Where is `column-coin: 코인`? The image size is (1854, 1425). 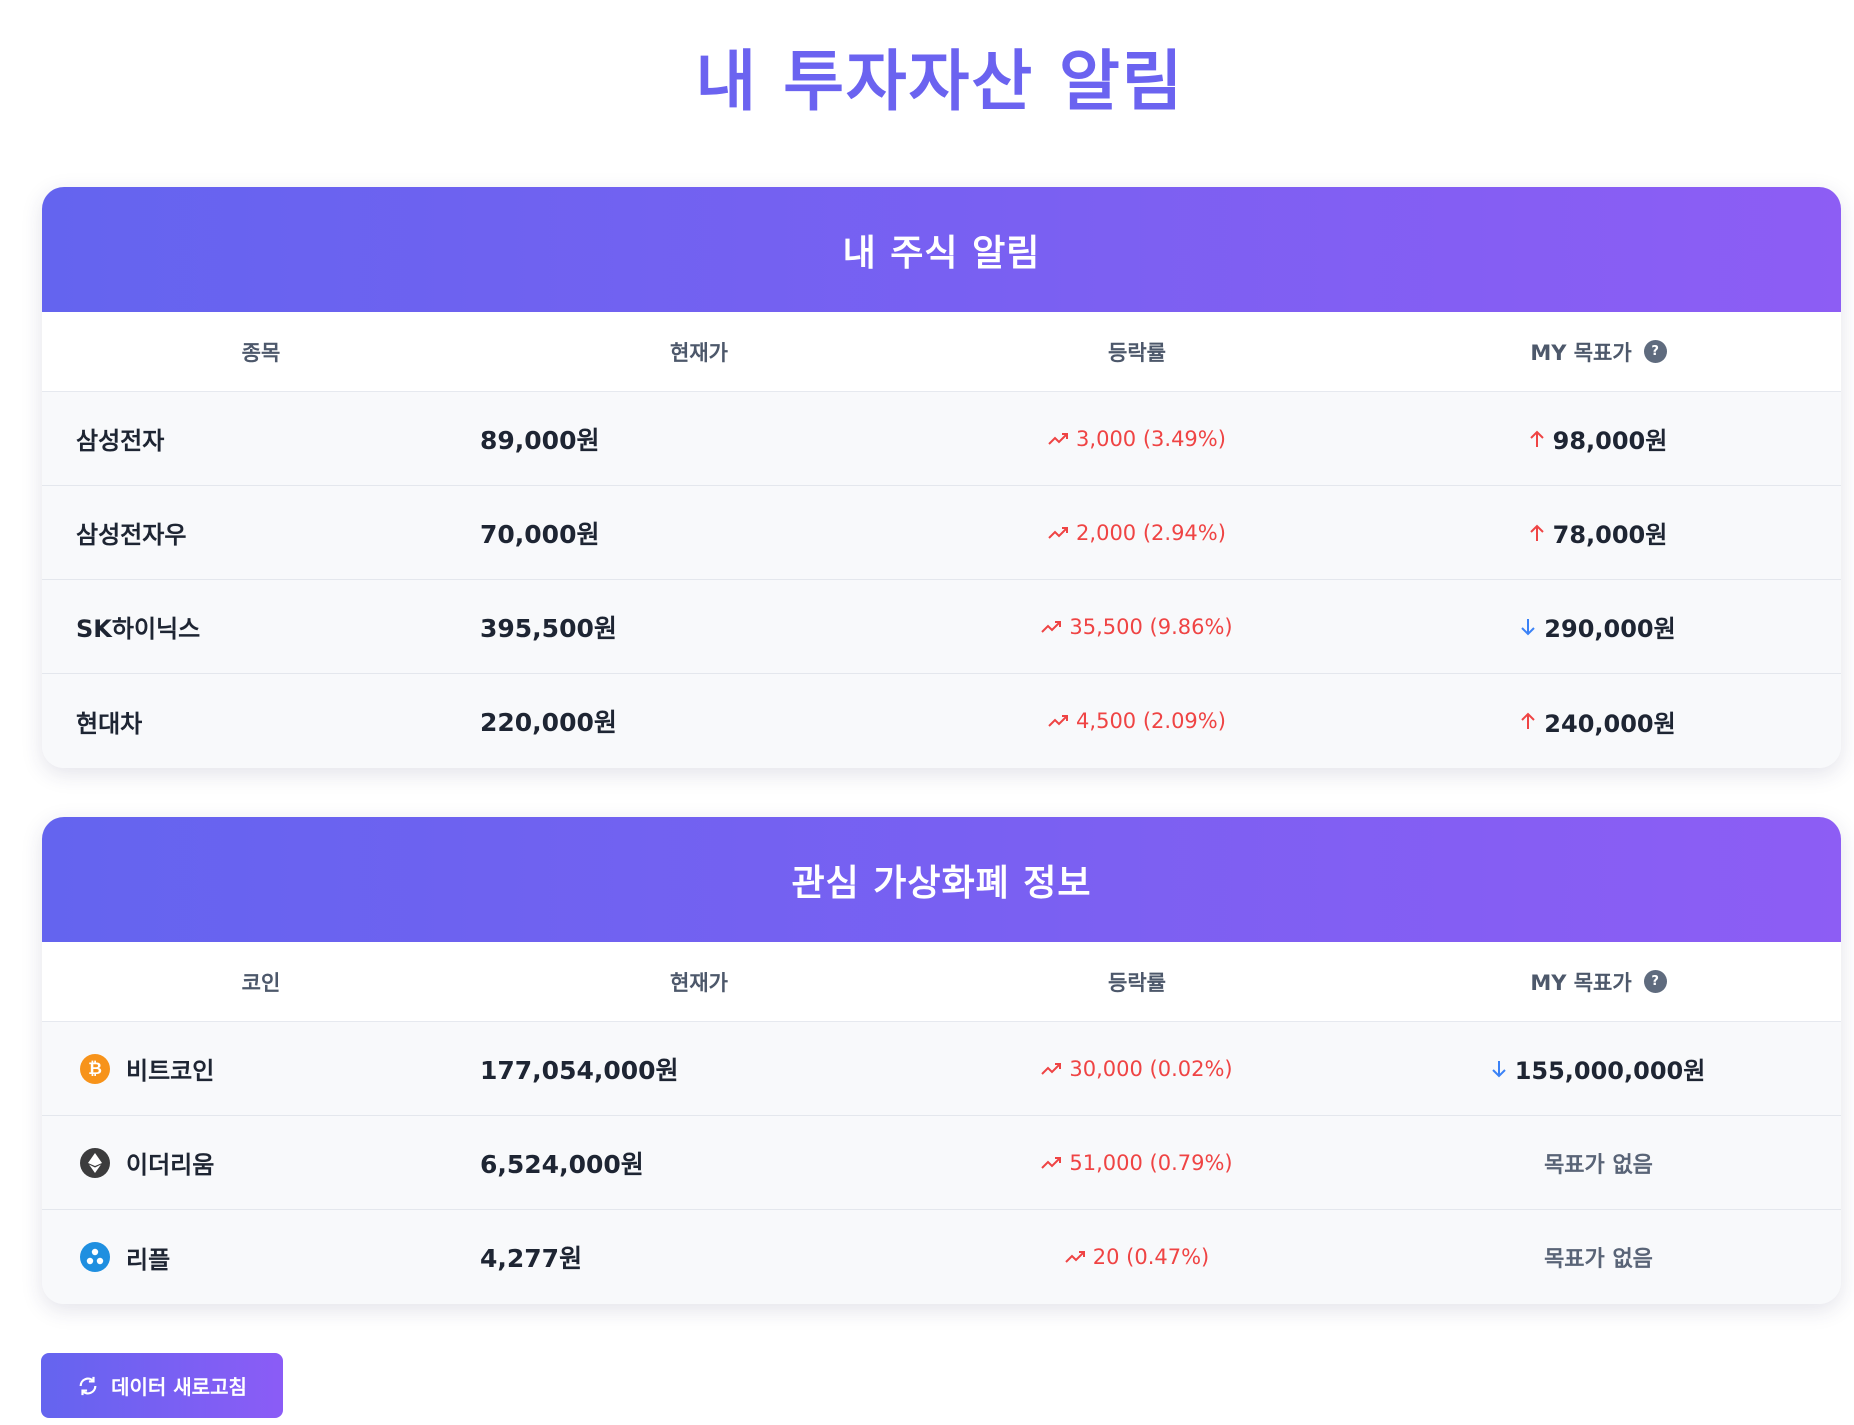
column-coin: 코인 is located at coordinates (261, 982).